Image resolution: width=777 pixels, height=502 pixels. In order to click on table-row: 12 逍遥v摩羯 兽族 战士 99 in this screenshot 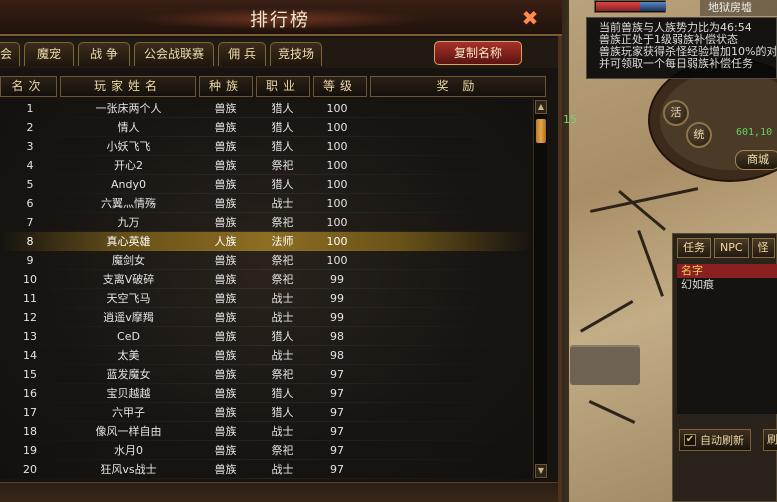, I will do `click(266, 317)`.